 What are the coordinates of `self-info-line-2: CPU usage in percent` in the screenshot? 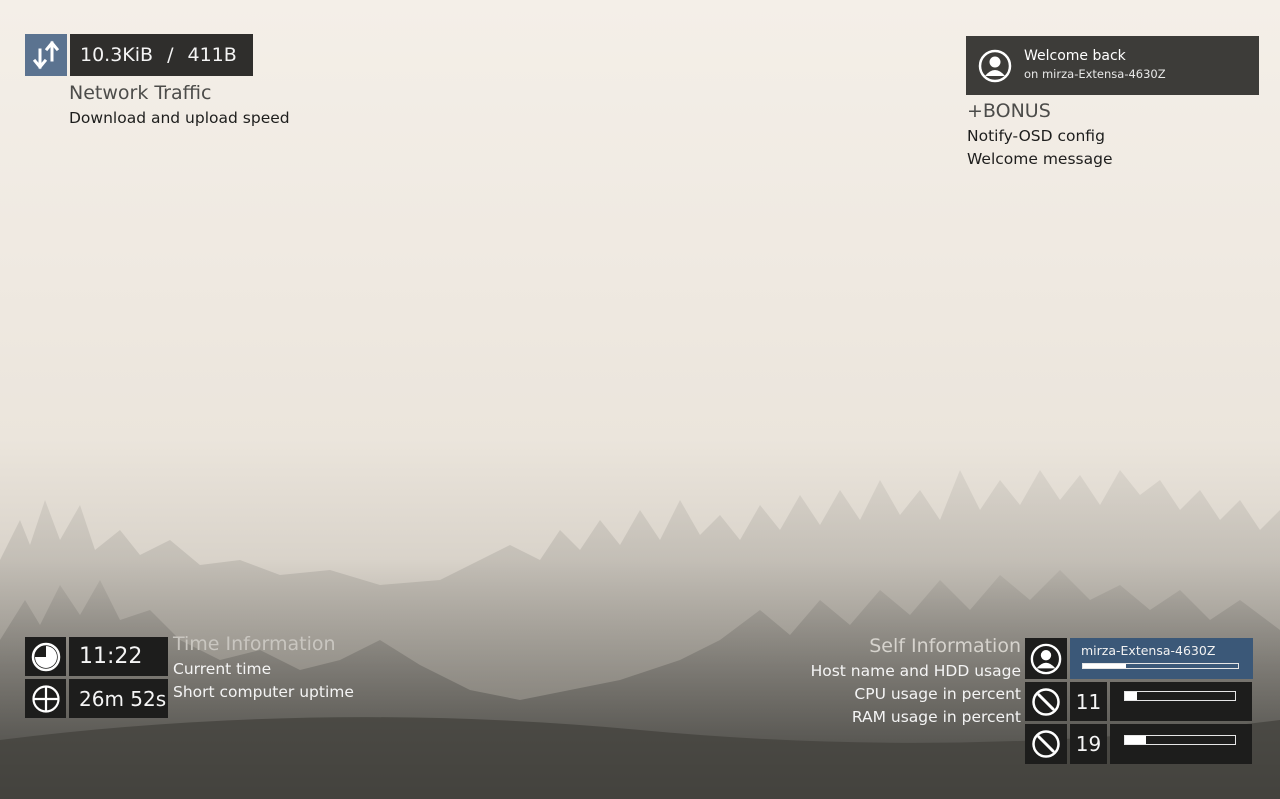 It's located at (937, 694).